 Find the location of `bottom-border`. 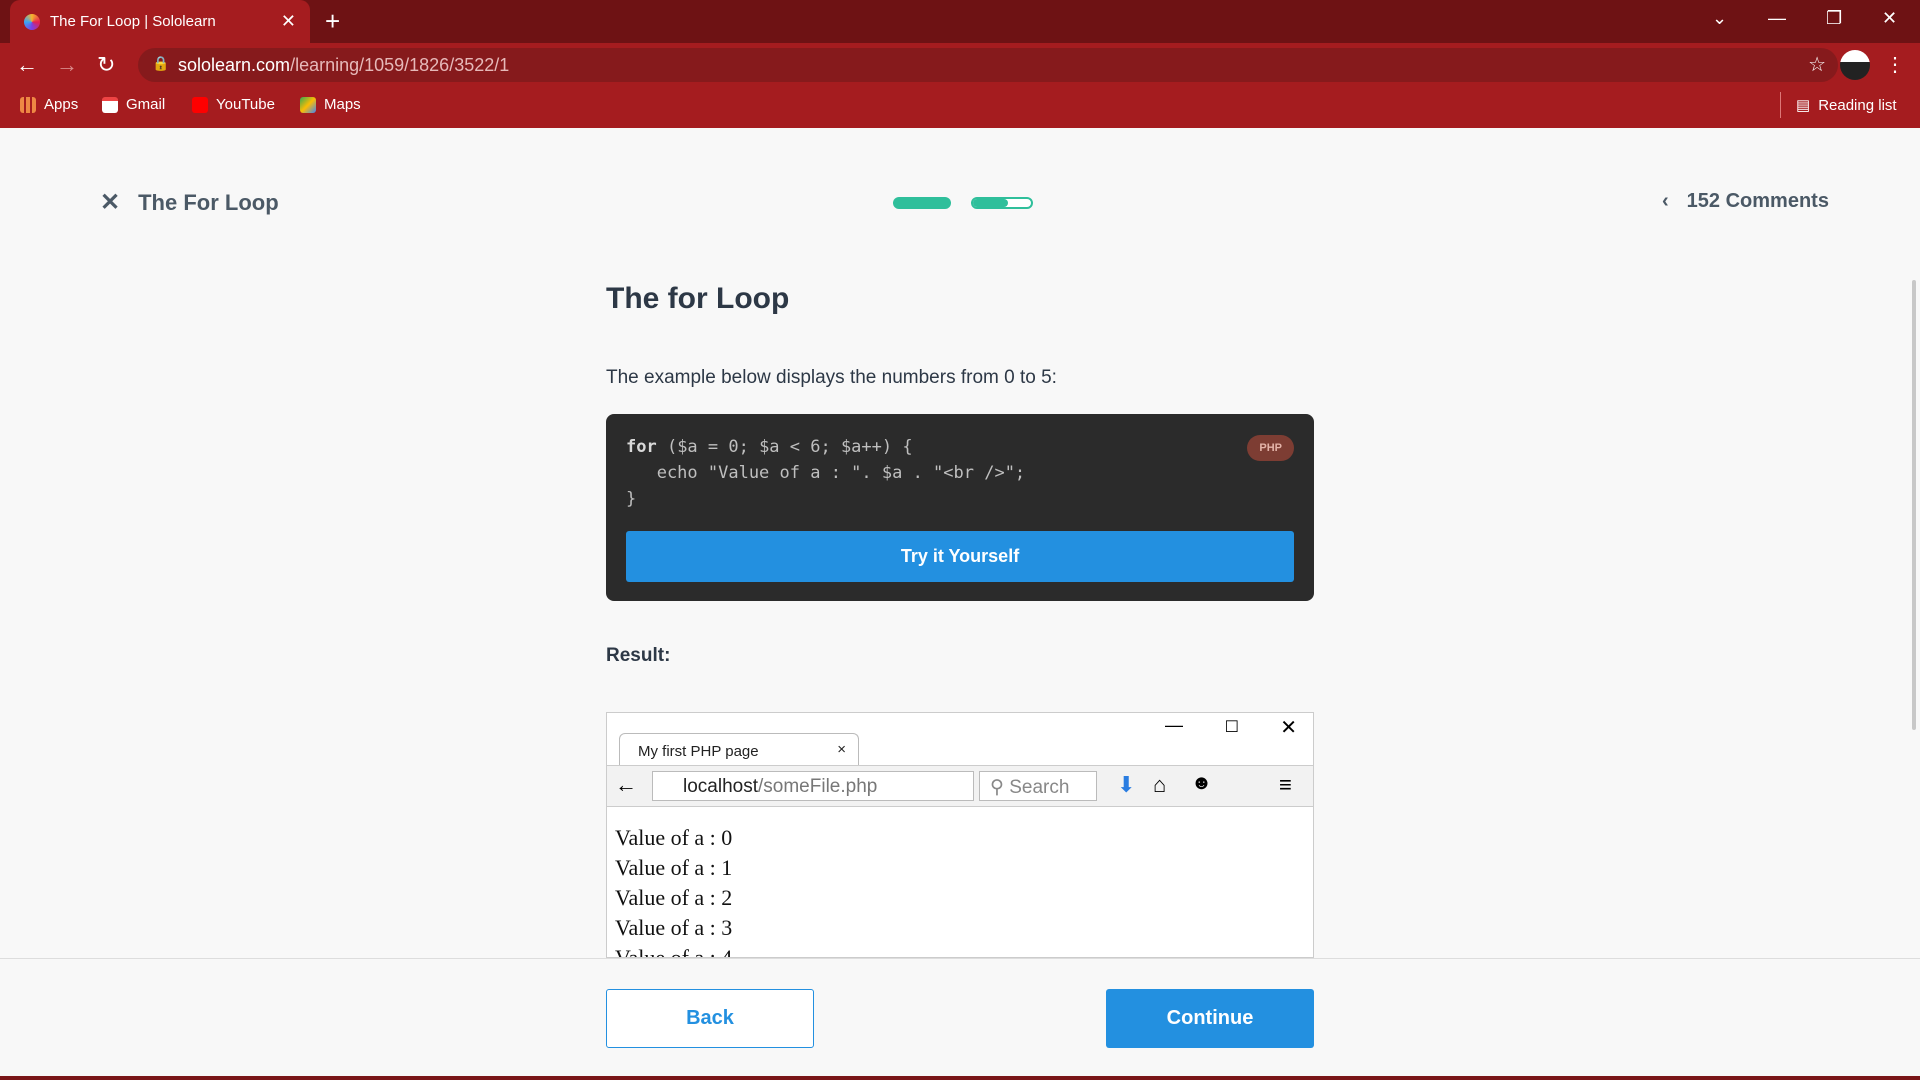

bottom-border is located at coordinates (960, 1078).